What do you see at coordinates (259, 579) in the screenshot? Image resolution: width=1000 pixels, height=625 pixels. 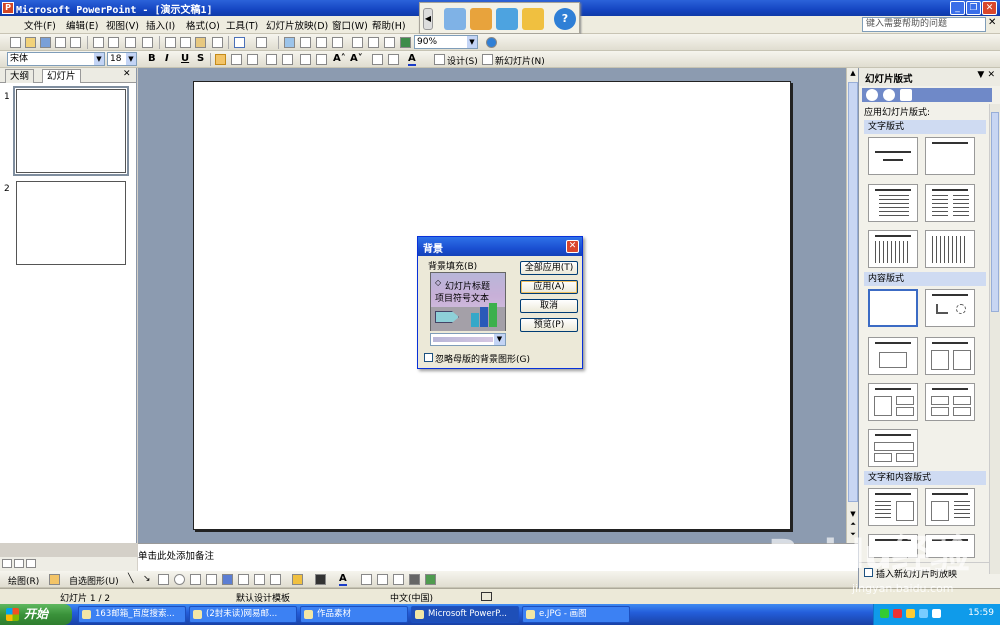 I see `clipart-icon` at bounding box center [259, 579].